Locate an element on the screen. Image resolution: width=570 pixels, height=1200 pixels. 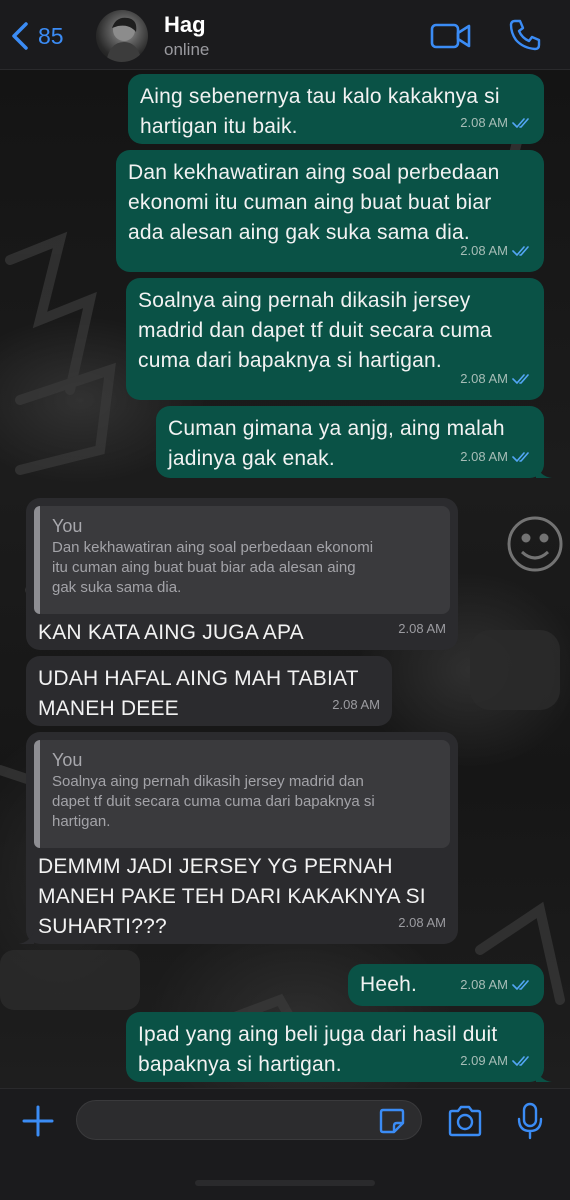
camera-button is located at coordinates (465, 1121).